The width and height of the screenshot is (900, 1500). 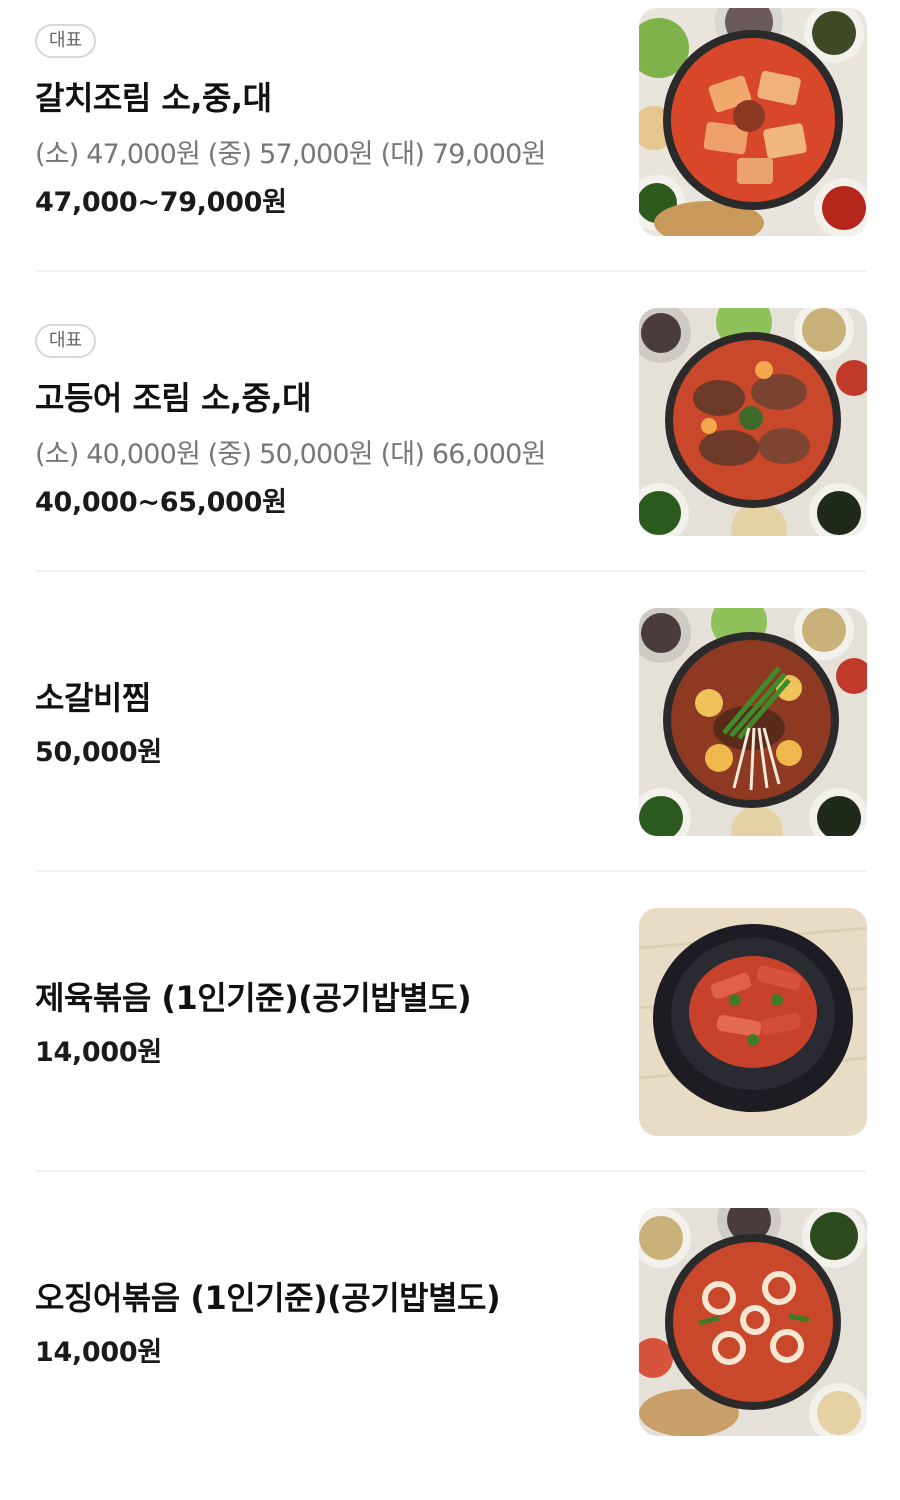 What do you see at coordinates (290, 154) in the screenshot?
I see `menu-item-description: (소) 47,000원 (중) 57,000원 (대) 79,000원` at bounding box center [290, 154].